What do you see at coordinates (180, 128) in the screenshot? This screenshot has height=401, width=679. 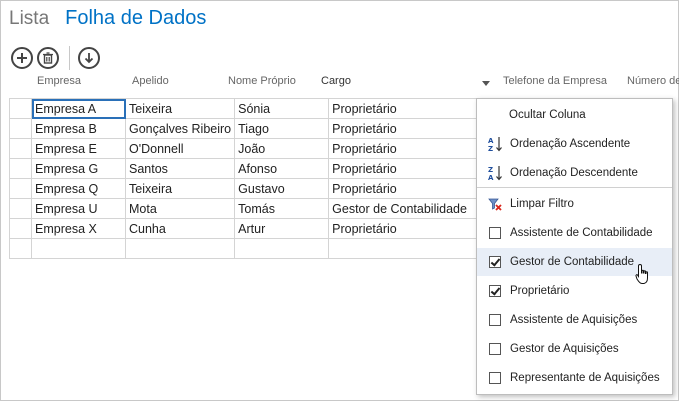 I see `table-cell: Gonçalves Ribeiro` at bounding box center [180, 128].